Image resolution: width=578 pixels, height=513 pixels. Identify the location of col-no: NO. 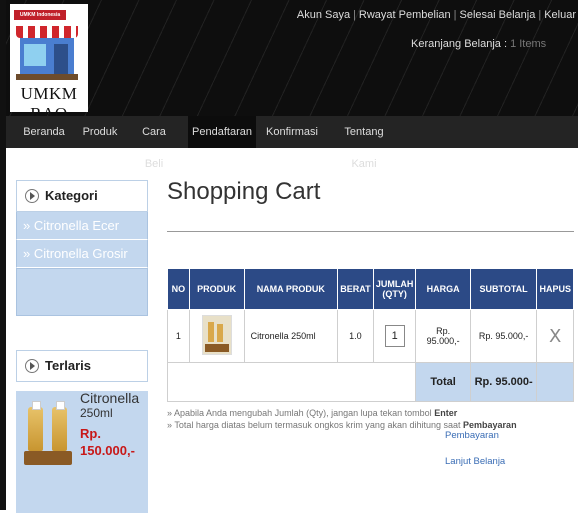
(178, 289).